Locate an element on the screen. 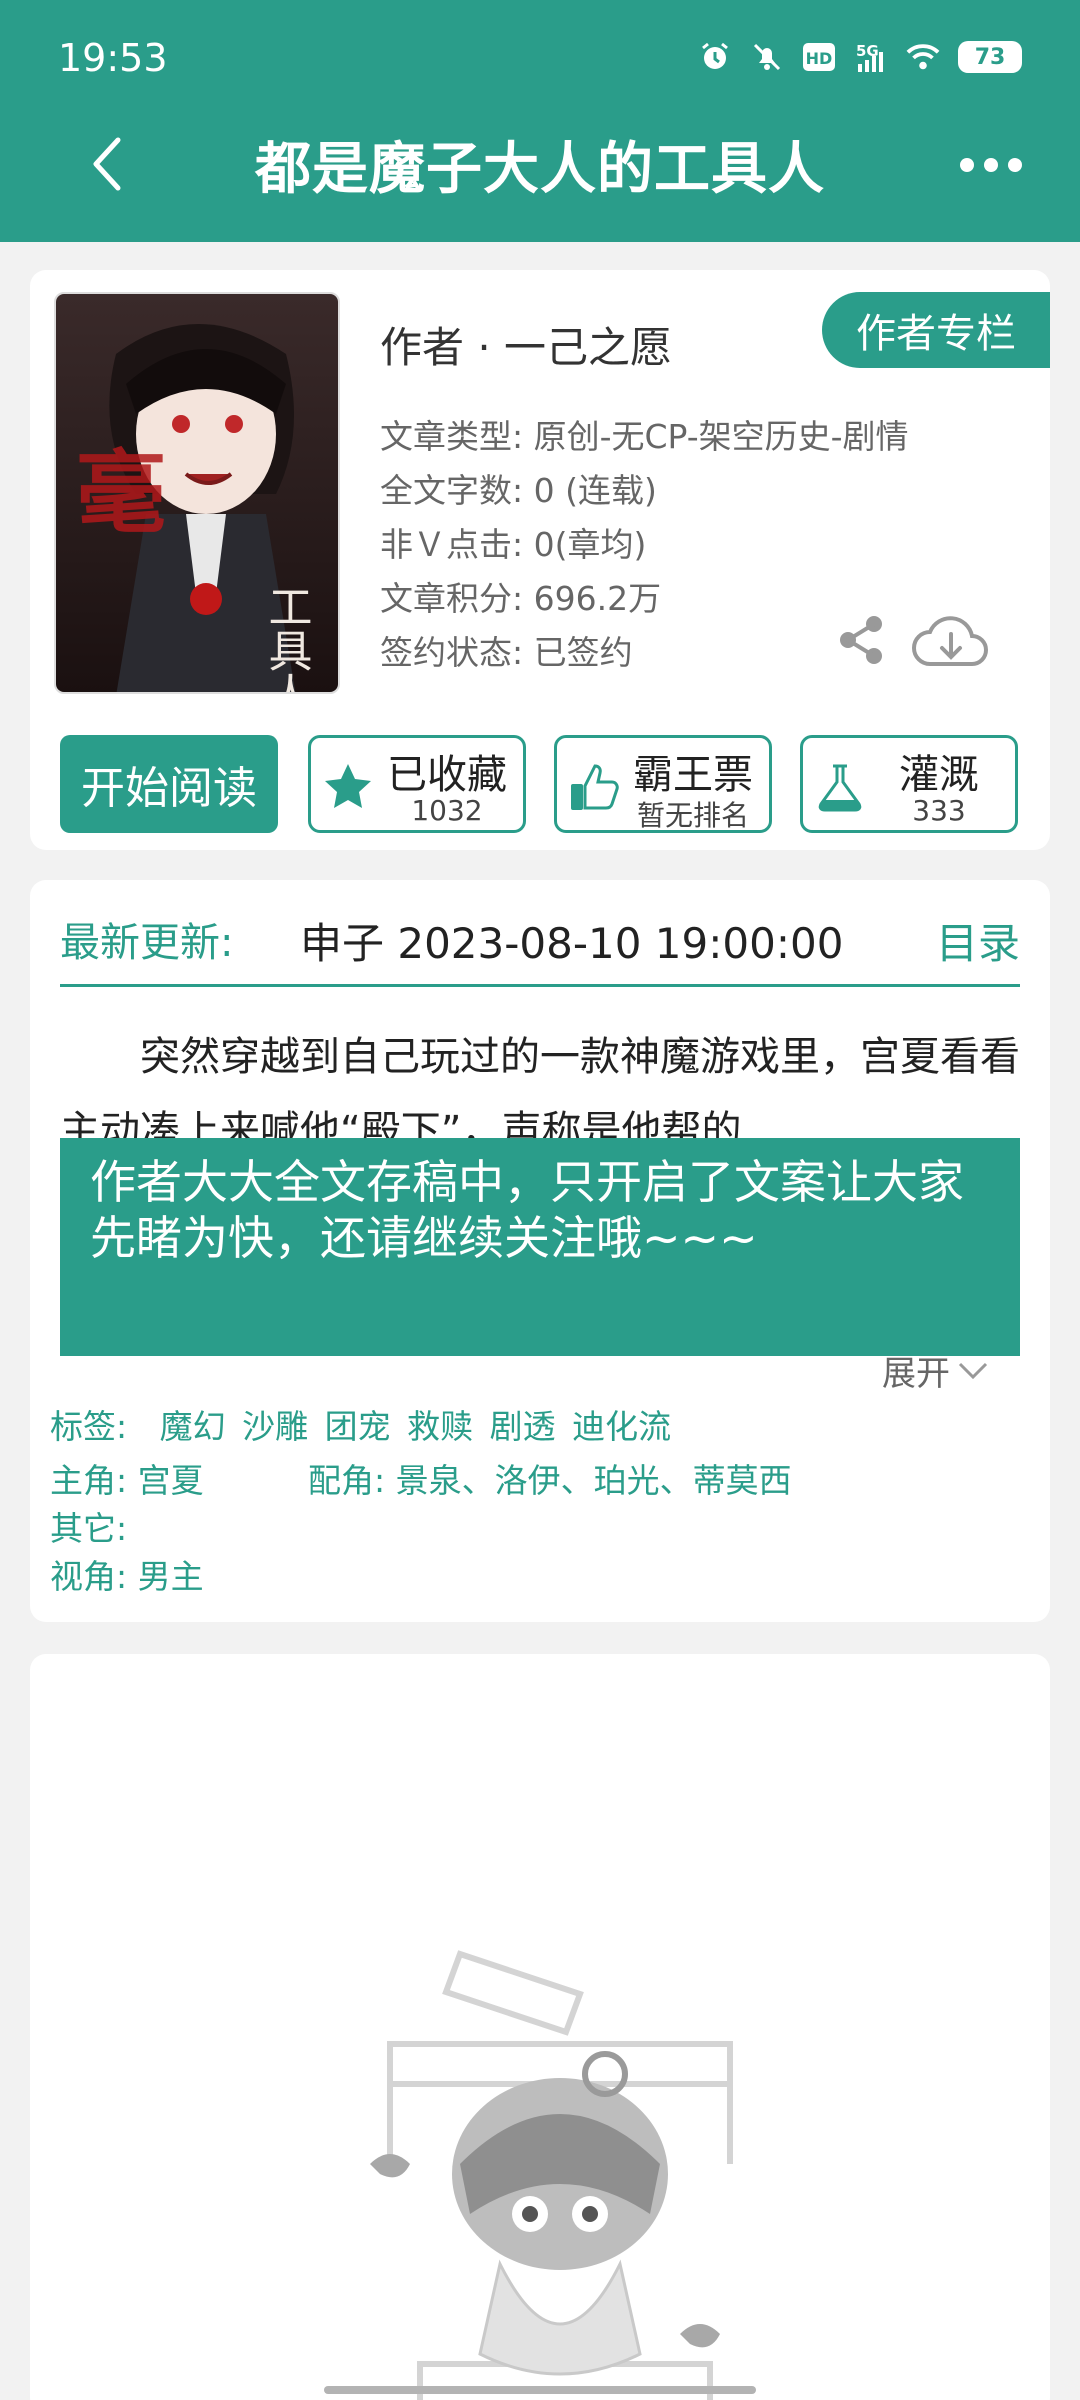 This screenshot has width=1080, height=2400. 5g-icon: 5G is located at coordinates (871, 57).